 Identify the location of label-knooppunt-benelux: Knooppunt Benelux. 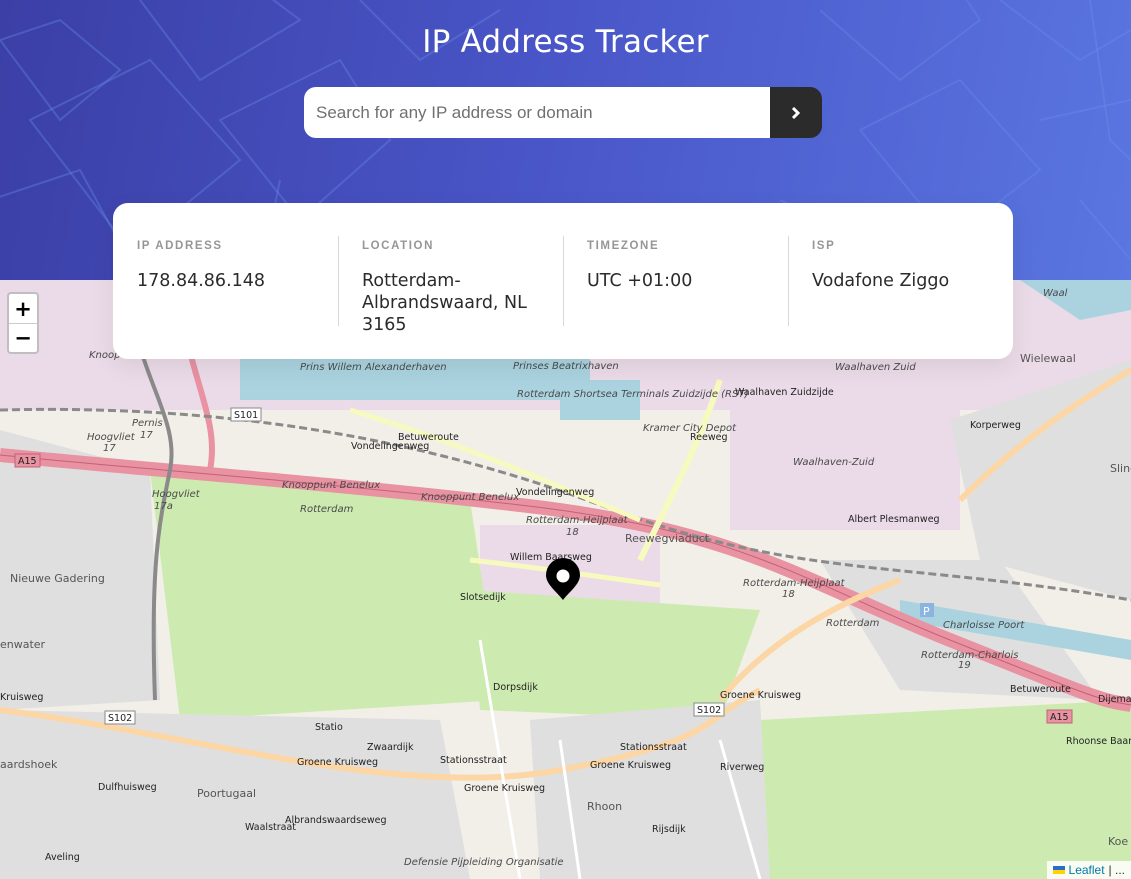
(331, 485).